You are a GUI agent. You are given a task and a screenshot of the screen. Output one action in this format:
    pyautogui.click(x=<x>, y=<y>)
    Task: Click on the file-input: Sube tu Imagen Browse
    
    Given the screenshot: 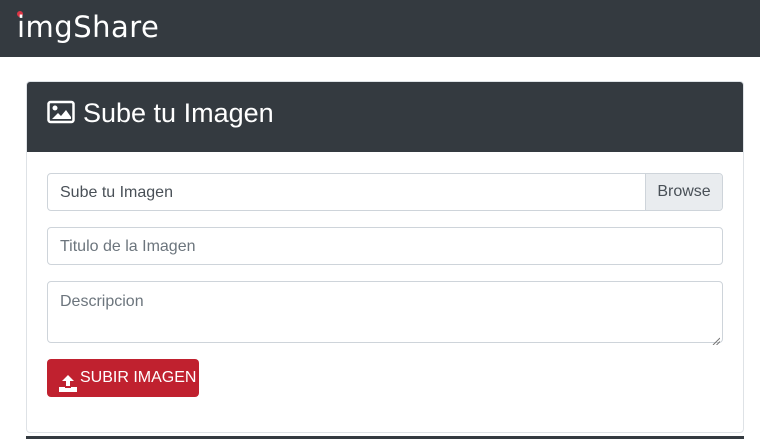 What is the action you would take?
    pyautogui.click(x=385, y=192)
    